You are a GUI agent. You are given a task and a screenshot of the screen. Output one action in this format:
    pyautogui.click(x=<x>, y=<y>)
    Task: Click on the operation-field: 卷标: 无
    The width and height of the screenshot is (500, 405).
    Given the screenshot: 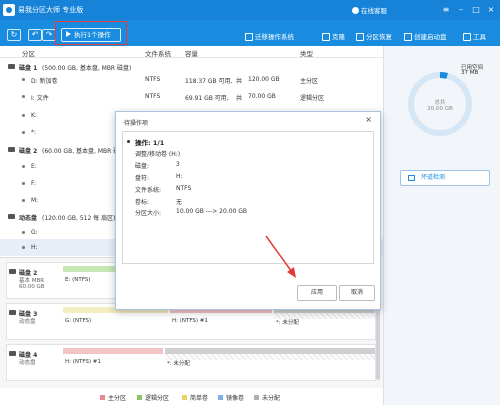 What is the action you would take?
    pyautogui.click(x=158, y=201)
    